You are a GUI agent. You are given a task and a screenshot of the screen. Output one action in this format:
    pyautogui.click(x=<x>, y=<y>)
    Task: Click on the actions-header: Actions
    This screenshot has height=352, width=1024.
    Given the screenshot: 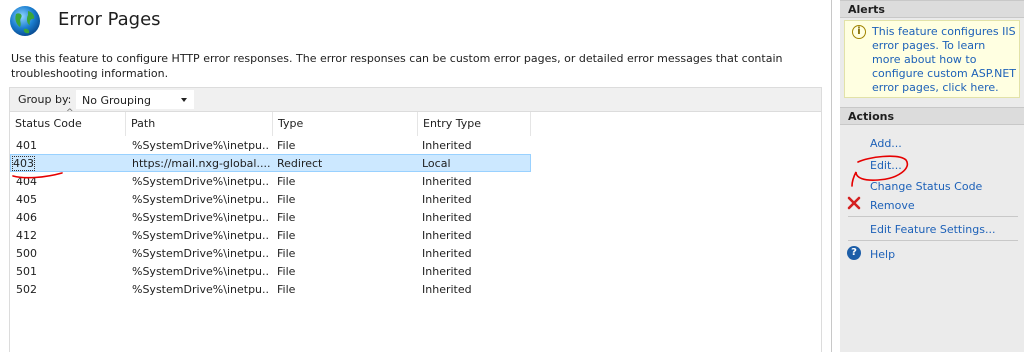 What is the action you would take?
    pyautogui.click(x=932, y=116)
    